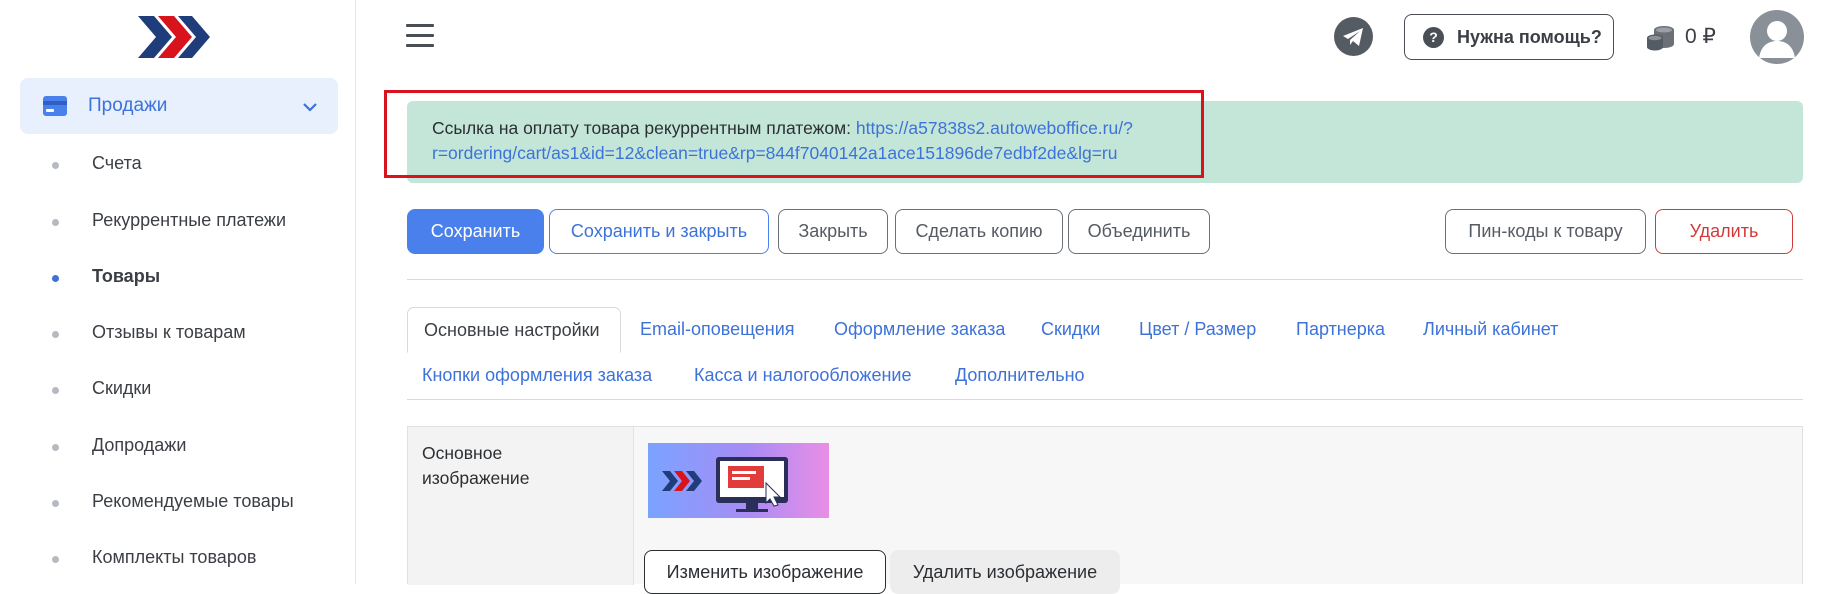 The image size is (1824, 594). I want to click on close-button: Закрыть, so click(833, 231).